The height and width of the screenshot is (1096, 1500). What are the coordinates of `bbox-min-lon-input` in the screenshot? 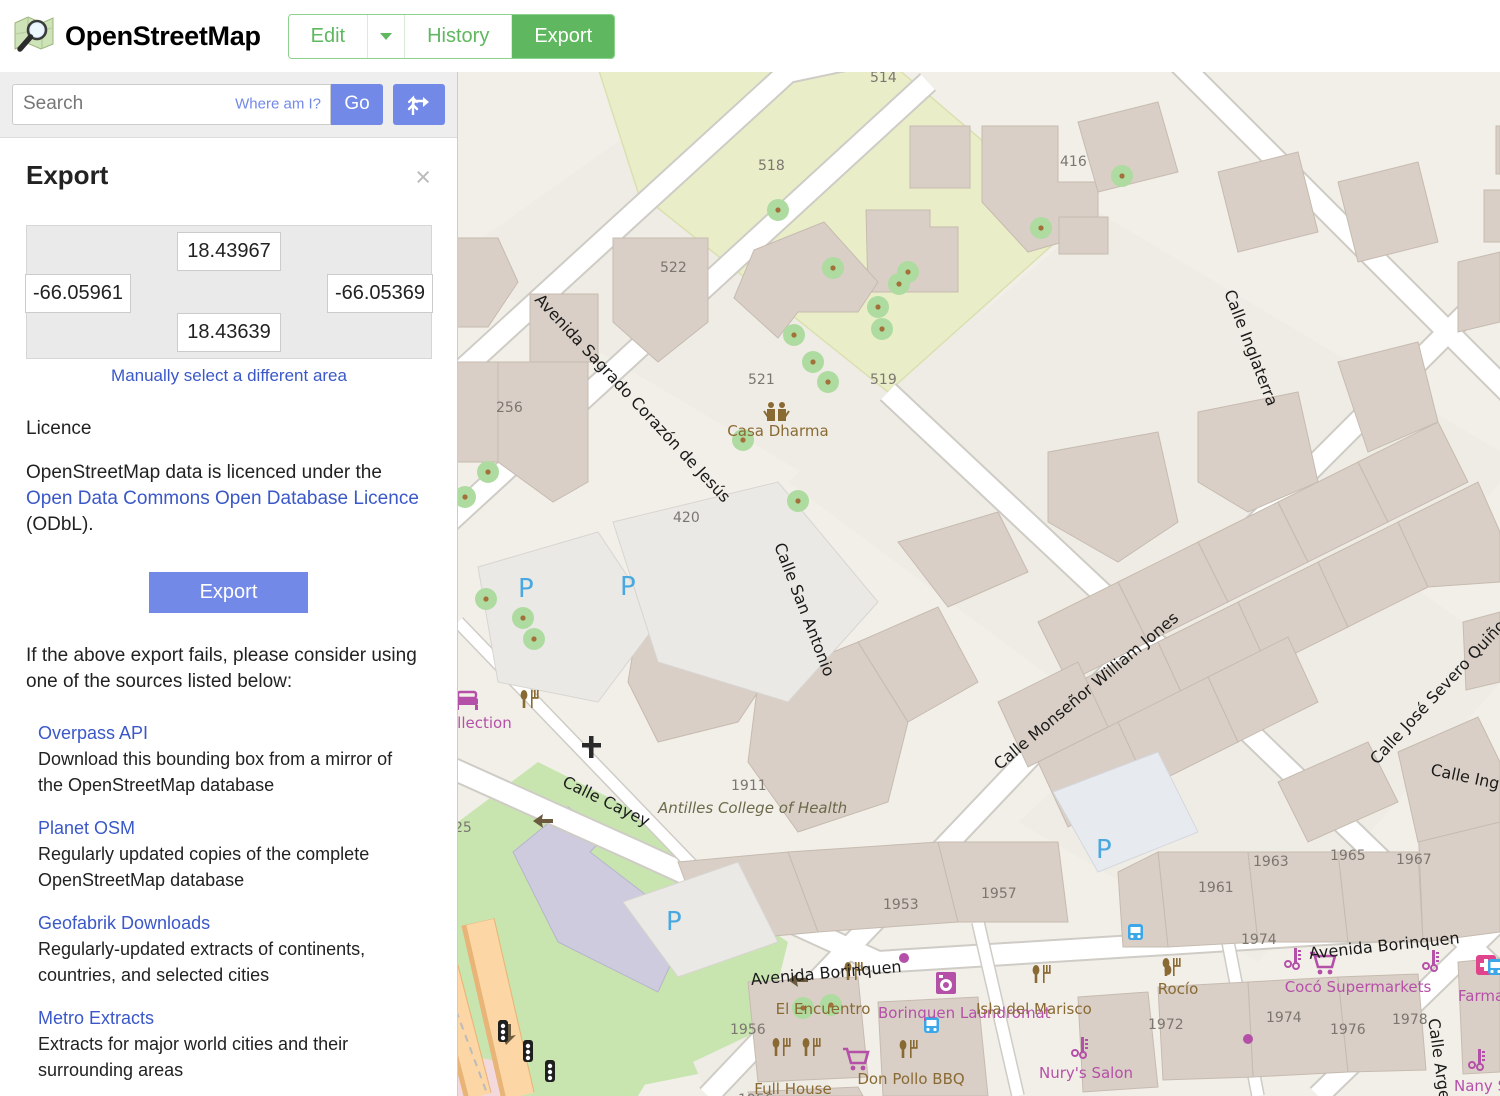 It's located at (78, 293).